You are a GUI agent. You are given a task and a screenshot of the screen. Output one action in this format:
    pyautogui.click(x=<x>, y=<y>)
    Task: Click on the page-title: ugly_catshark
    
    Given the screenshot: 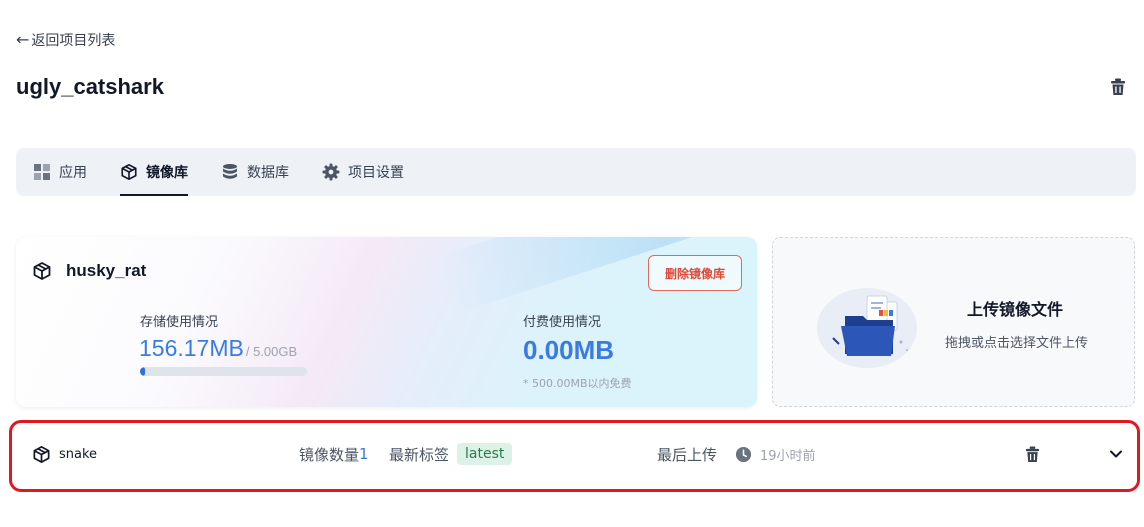 What is the action you would take?
    pyautogui.click(x=90, y=86)
    